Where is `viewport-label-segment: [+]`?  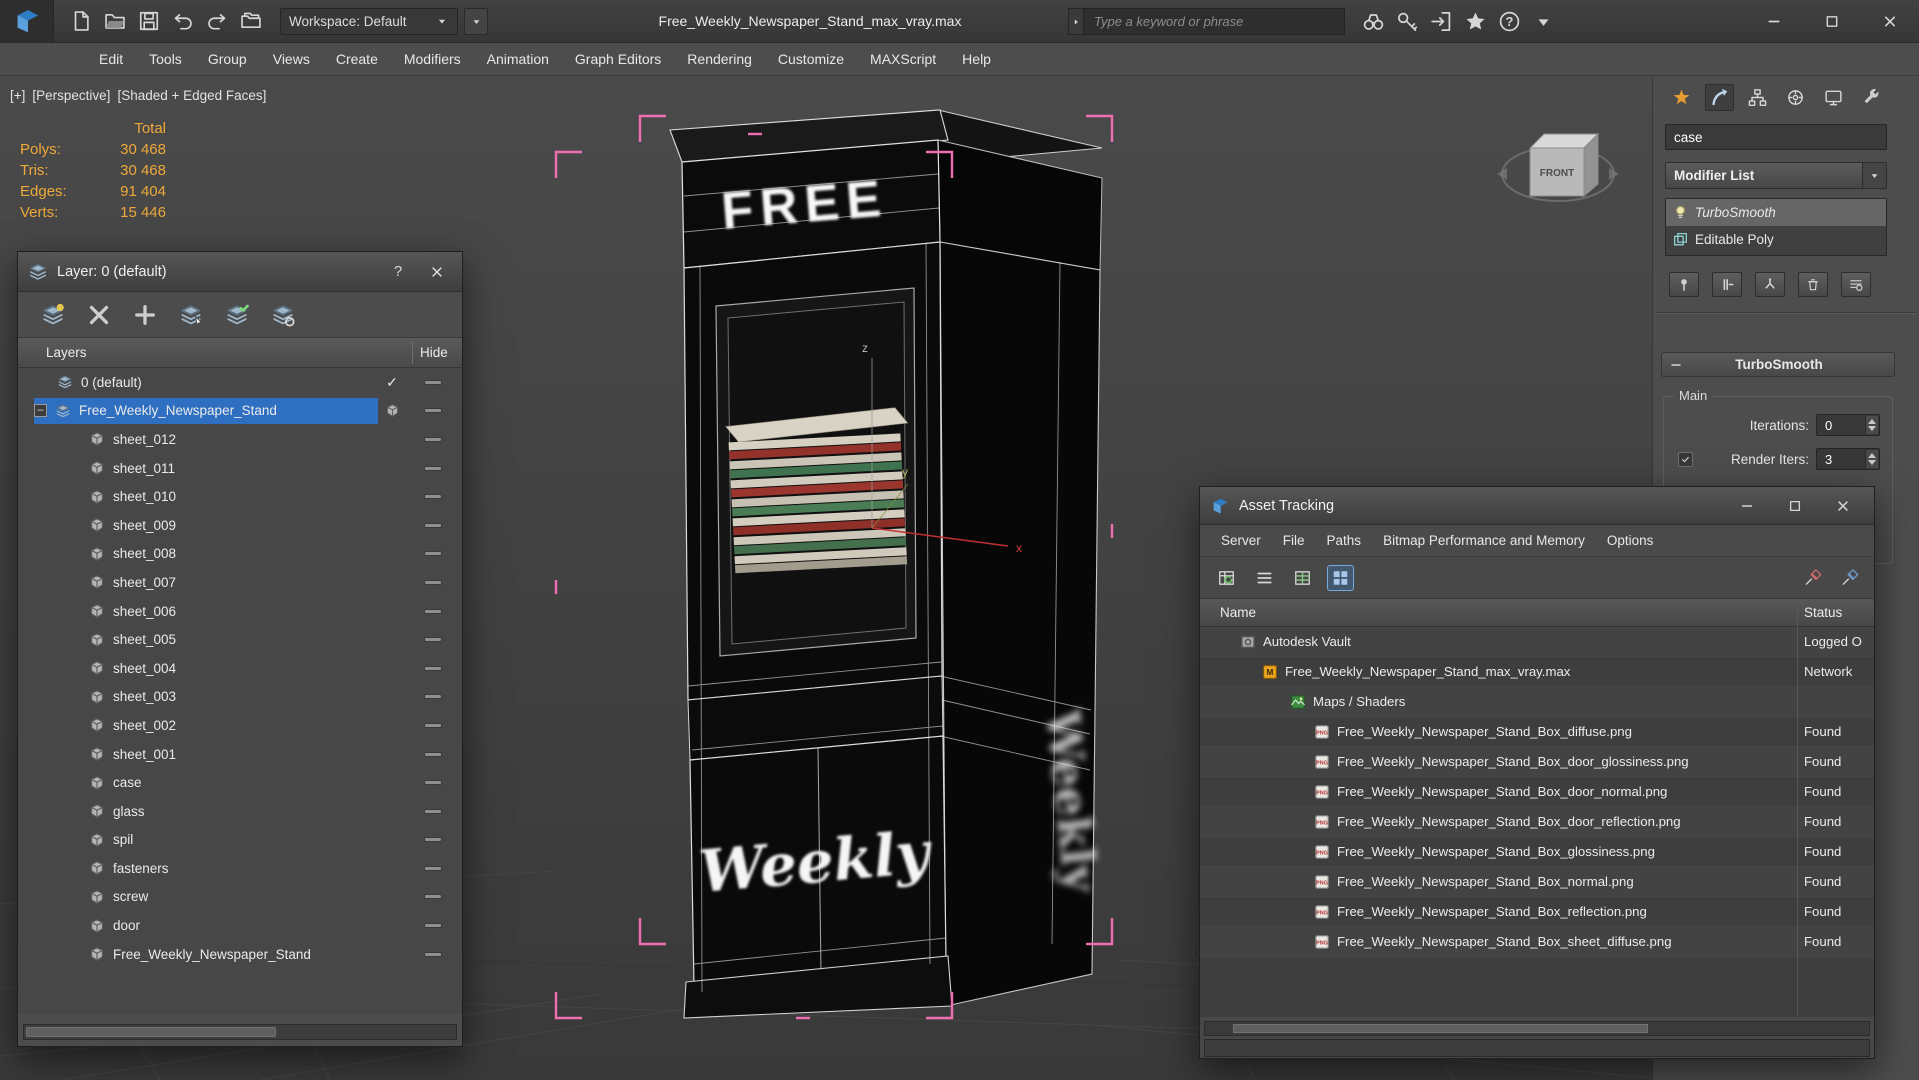 viewport-label-segment: [+] is located at coordinates (17, 95).